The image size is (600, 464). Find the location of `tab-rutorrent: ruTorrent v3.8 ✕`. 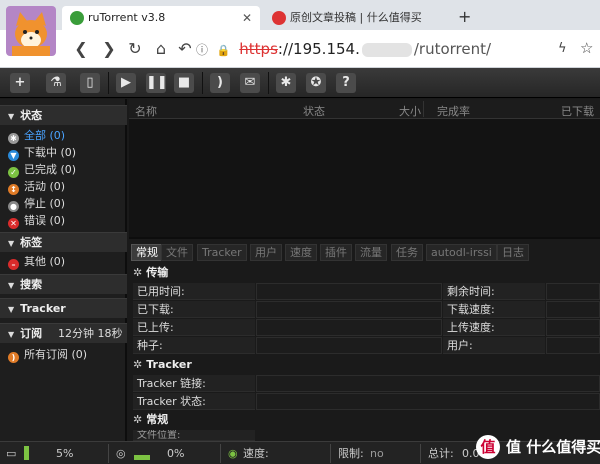

tab-rutorrent: ruTorrent v3.8 ✕ is located at coordinates (161, 18).